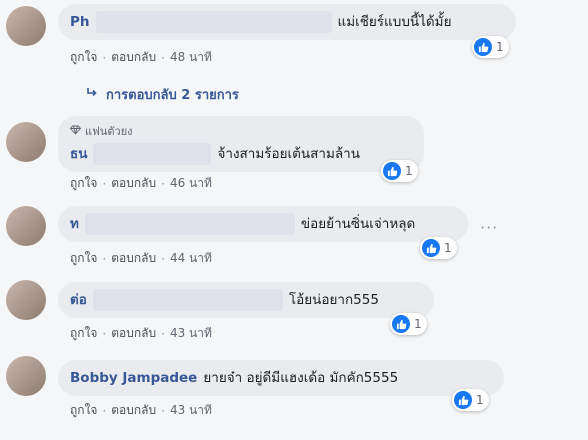 The height and width of the screenshot is (440, 588). What do you see at coordinates (80, 22) in the screenshot?
I see `commenter-name: Ph` at bounding box center [80, 22].